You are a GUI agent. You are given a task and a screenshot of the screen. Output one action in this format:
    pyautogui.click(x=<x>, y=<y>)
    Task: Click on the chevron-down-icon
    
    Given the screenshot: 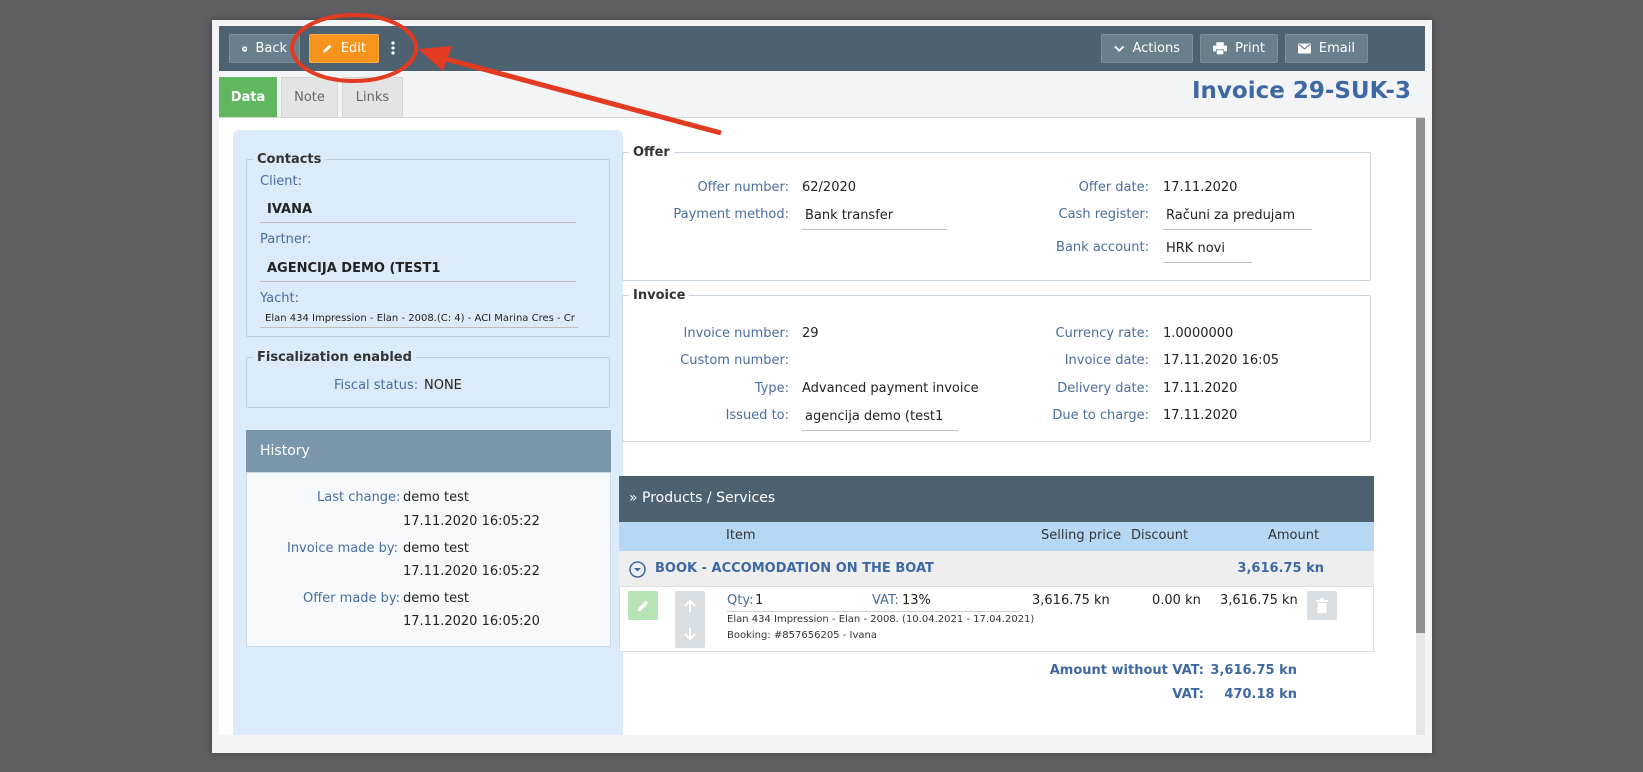 What is the action you would take?
    pyautogui.click(x=1119, y=48)
    